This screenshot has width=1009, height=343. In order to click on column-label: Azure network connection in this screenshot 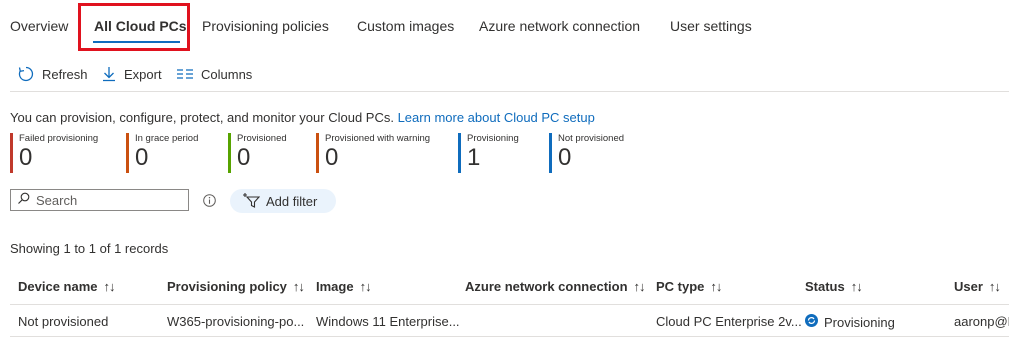, I will do `click(546, 286)`.